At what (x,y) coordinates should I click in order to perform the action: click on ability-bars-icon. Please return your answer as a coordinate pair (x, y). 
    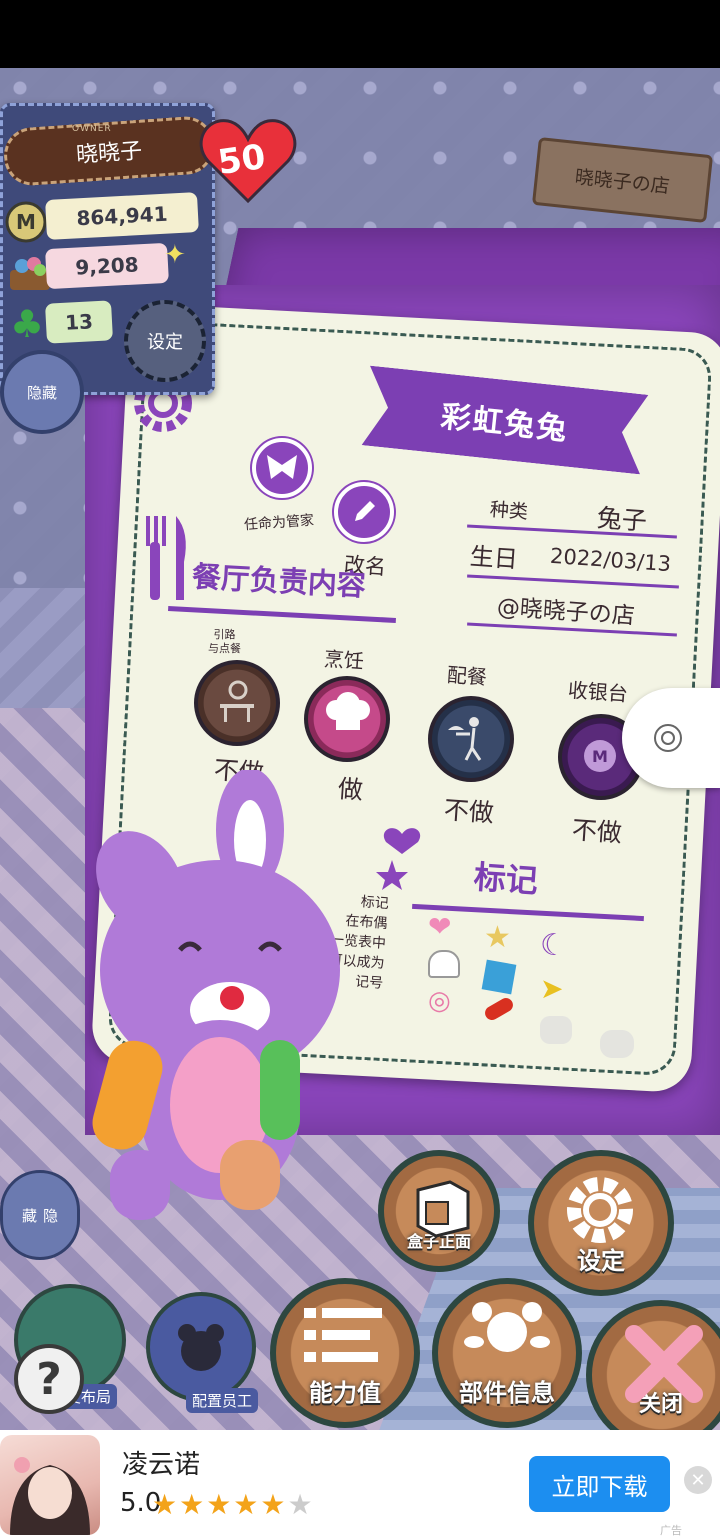
    Looking at the image, I should click on (343, 1335).